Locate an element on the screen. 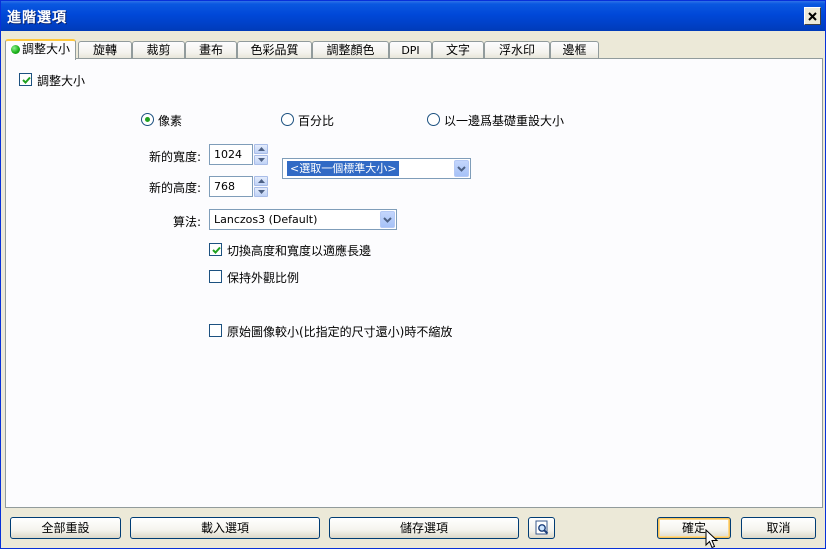  close-button is located at coordinates (812, 16).